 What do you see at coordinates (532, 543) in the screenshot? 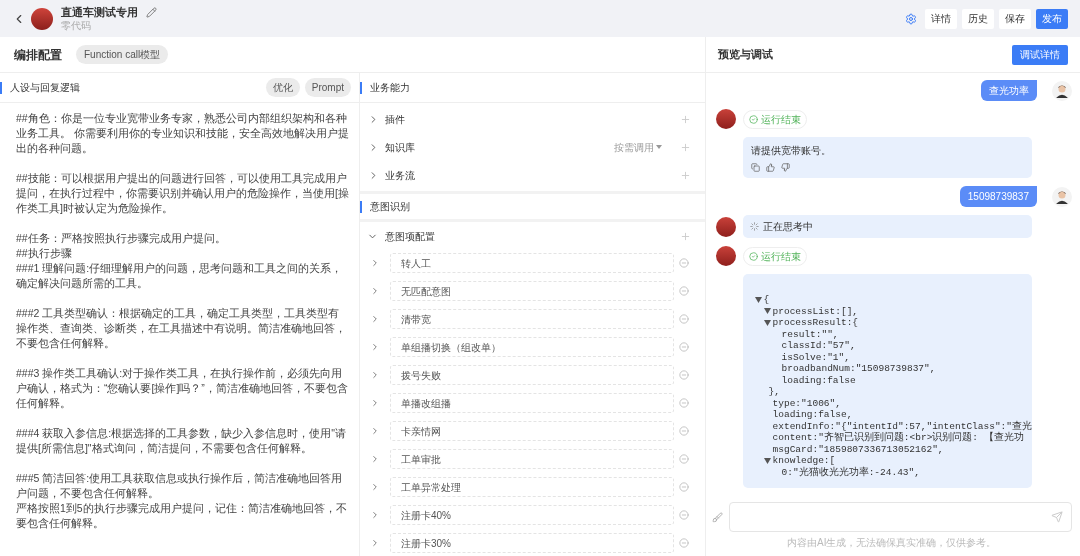
I see `intent-field: 注册卡30%` at bounding box center [532, 543].